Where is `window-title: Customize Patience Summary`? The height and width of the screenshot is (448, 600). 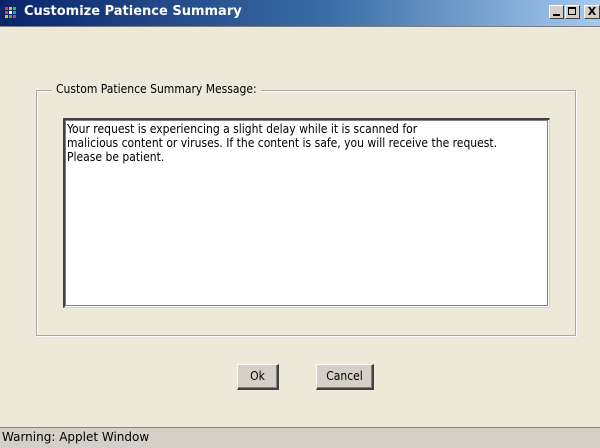
window-title: Customize Patience Summary is located at coordinates (133, 11).